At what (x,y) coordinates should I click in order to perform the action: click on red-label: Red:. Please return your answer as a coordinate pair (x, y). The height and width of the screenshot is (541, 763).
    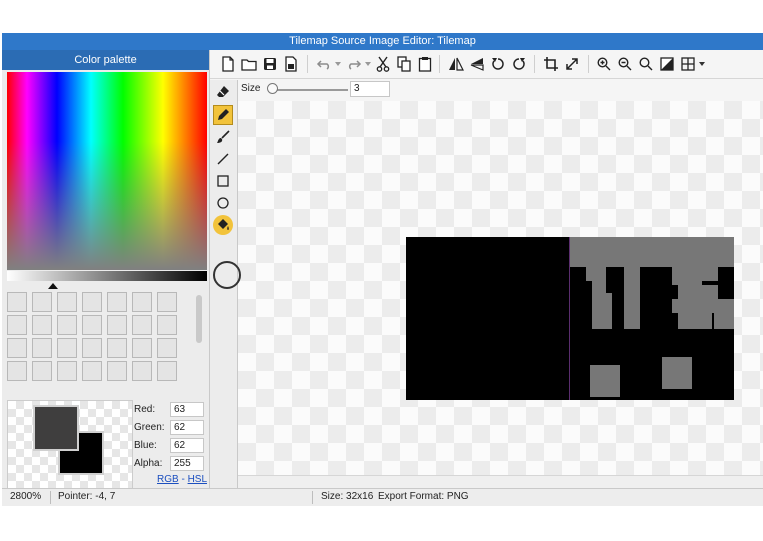
    Looking at the image, I should click on (145, 409).